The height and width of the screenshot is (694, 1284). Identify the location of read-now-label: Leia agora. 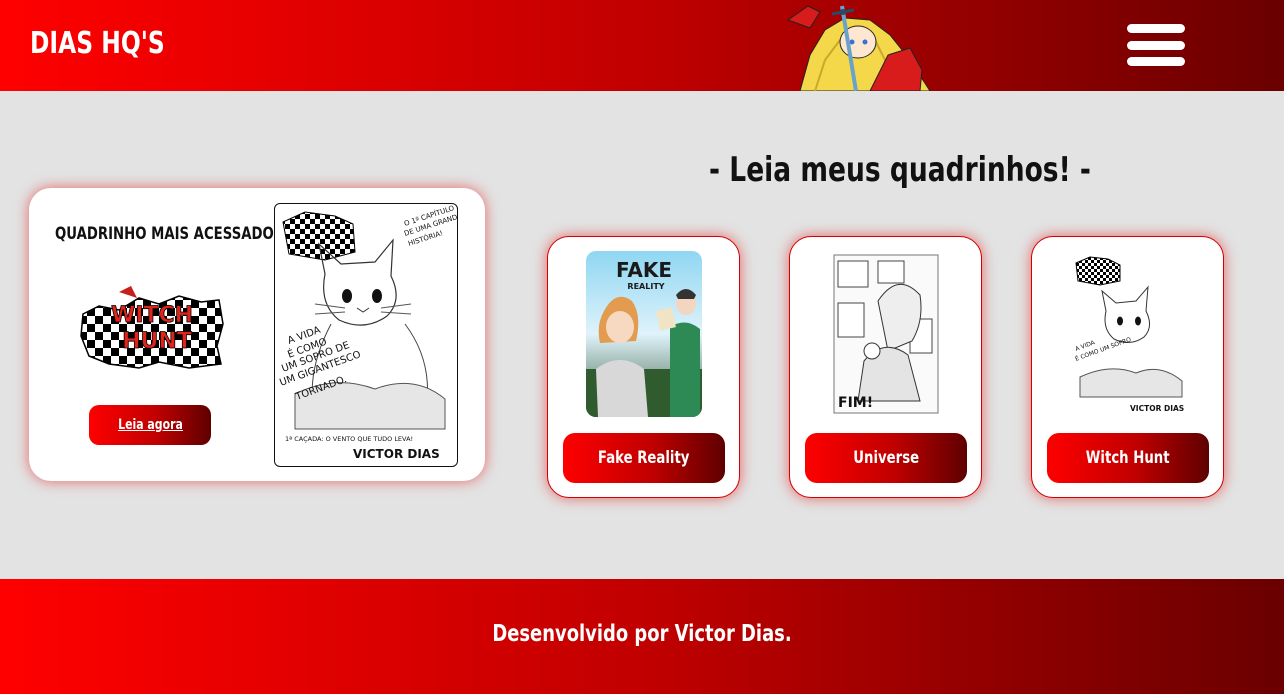
(150, 425).